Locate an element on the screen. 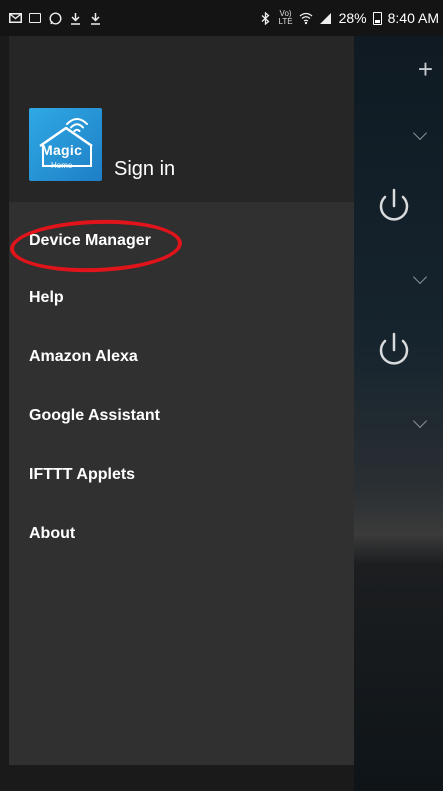  sign-in-link: Sign in is located at coordinates (144, 169).